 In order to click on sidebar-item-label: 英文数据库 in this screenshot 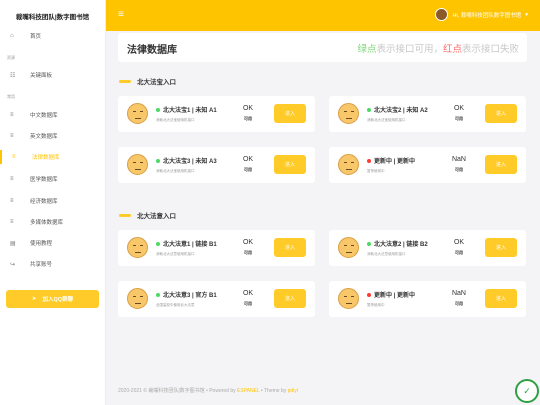, I will do `click(44, 137)`.